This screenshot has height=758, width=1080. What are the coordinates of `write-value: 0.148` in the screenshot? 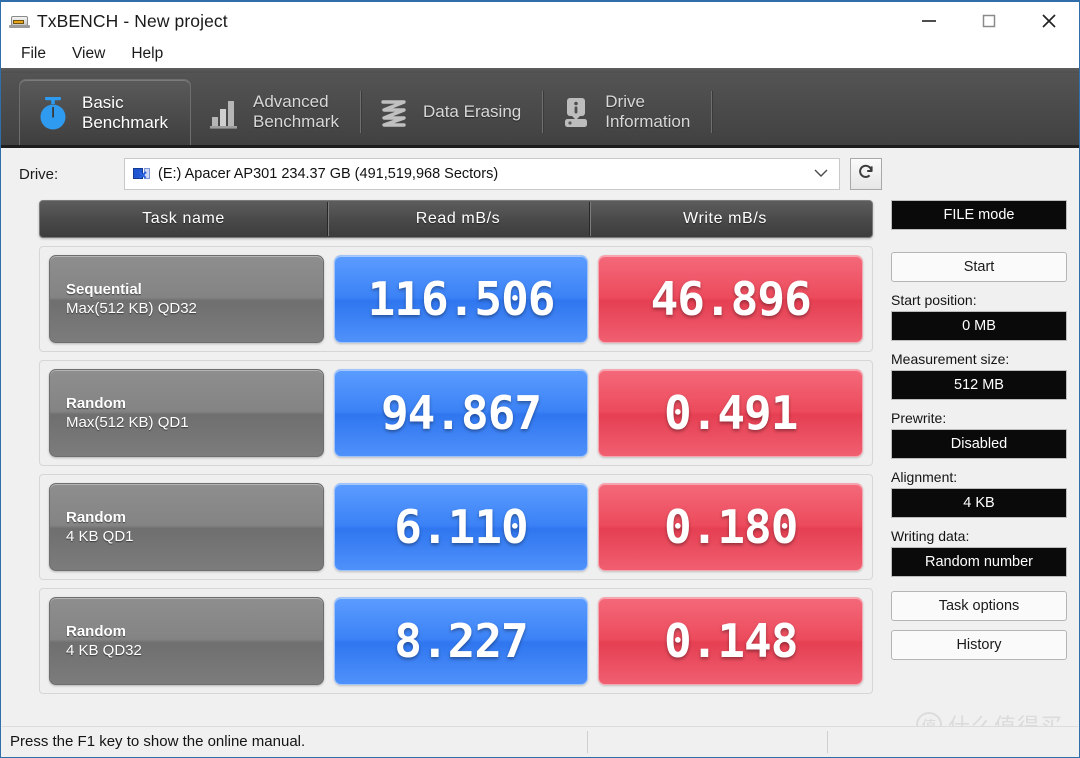 It's located at (730, 641).